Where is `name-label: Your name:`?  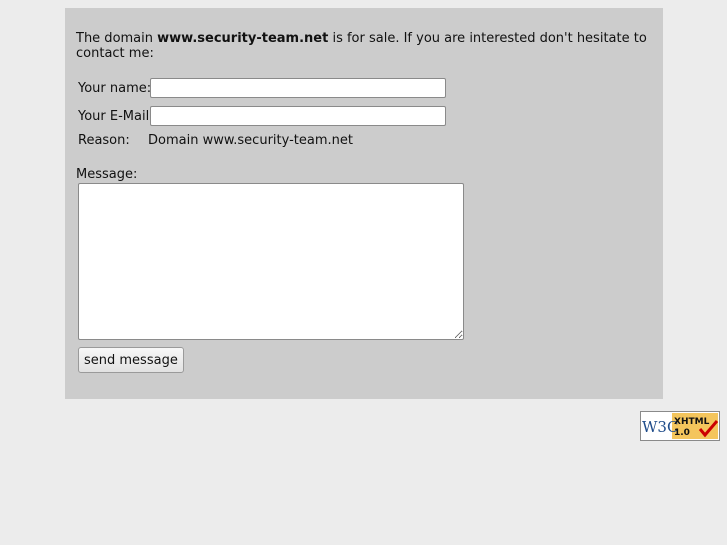
name-label: Your name: is located at coordinates (115, 88).